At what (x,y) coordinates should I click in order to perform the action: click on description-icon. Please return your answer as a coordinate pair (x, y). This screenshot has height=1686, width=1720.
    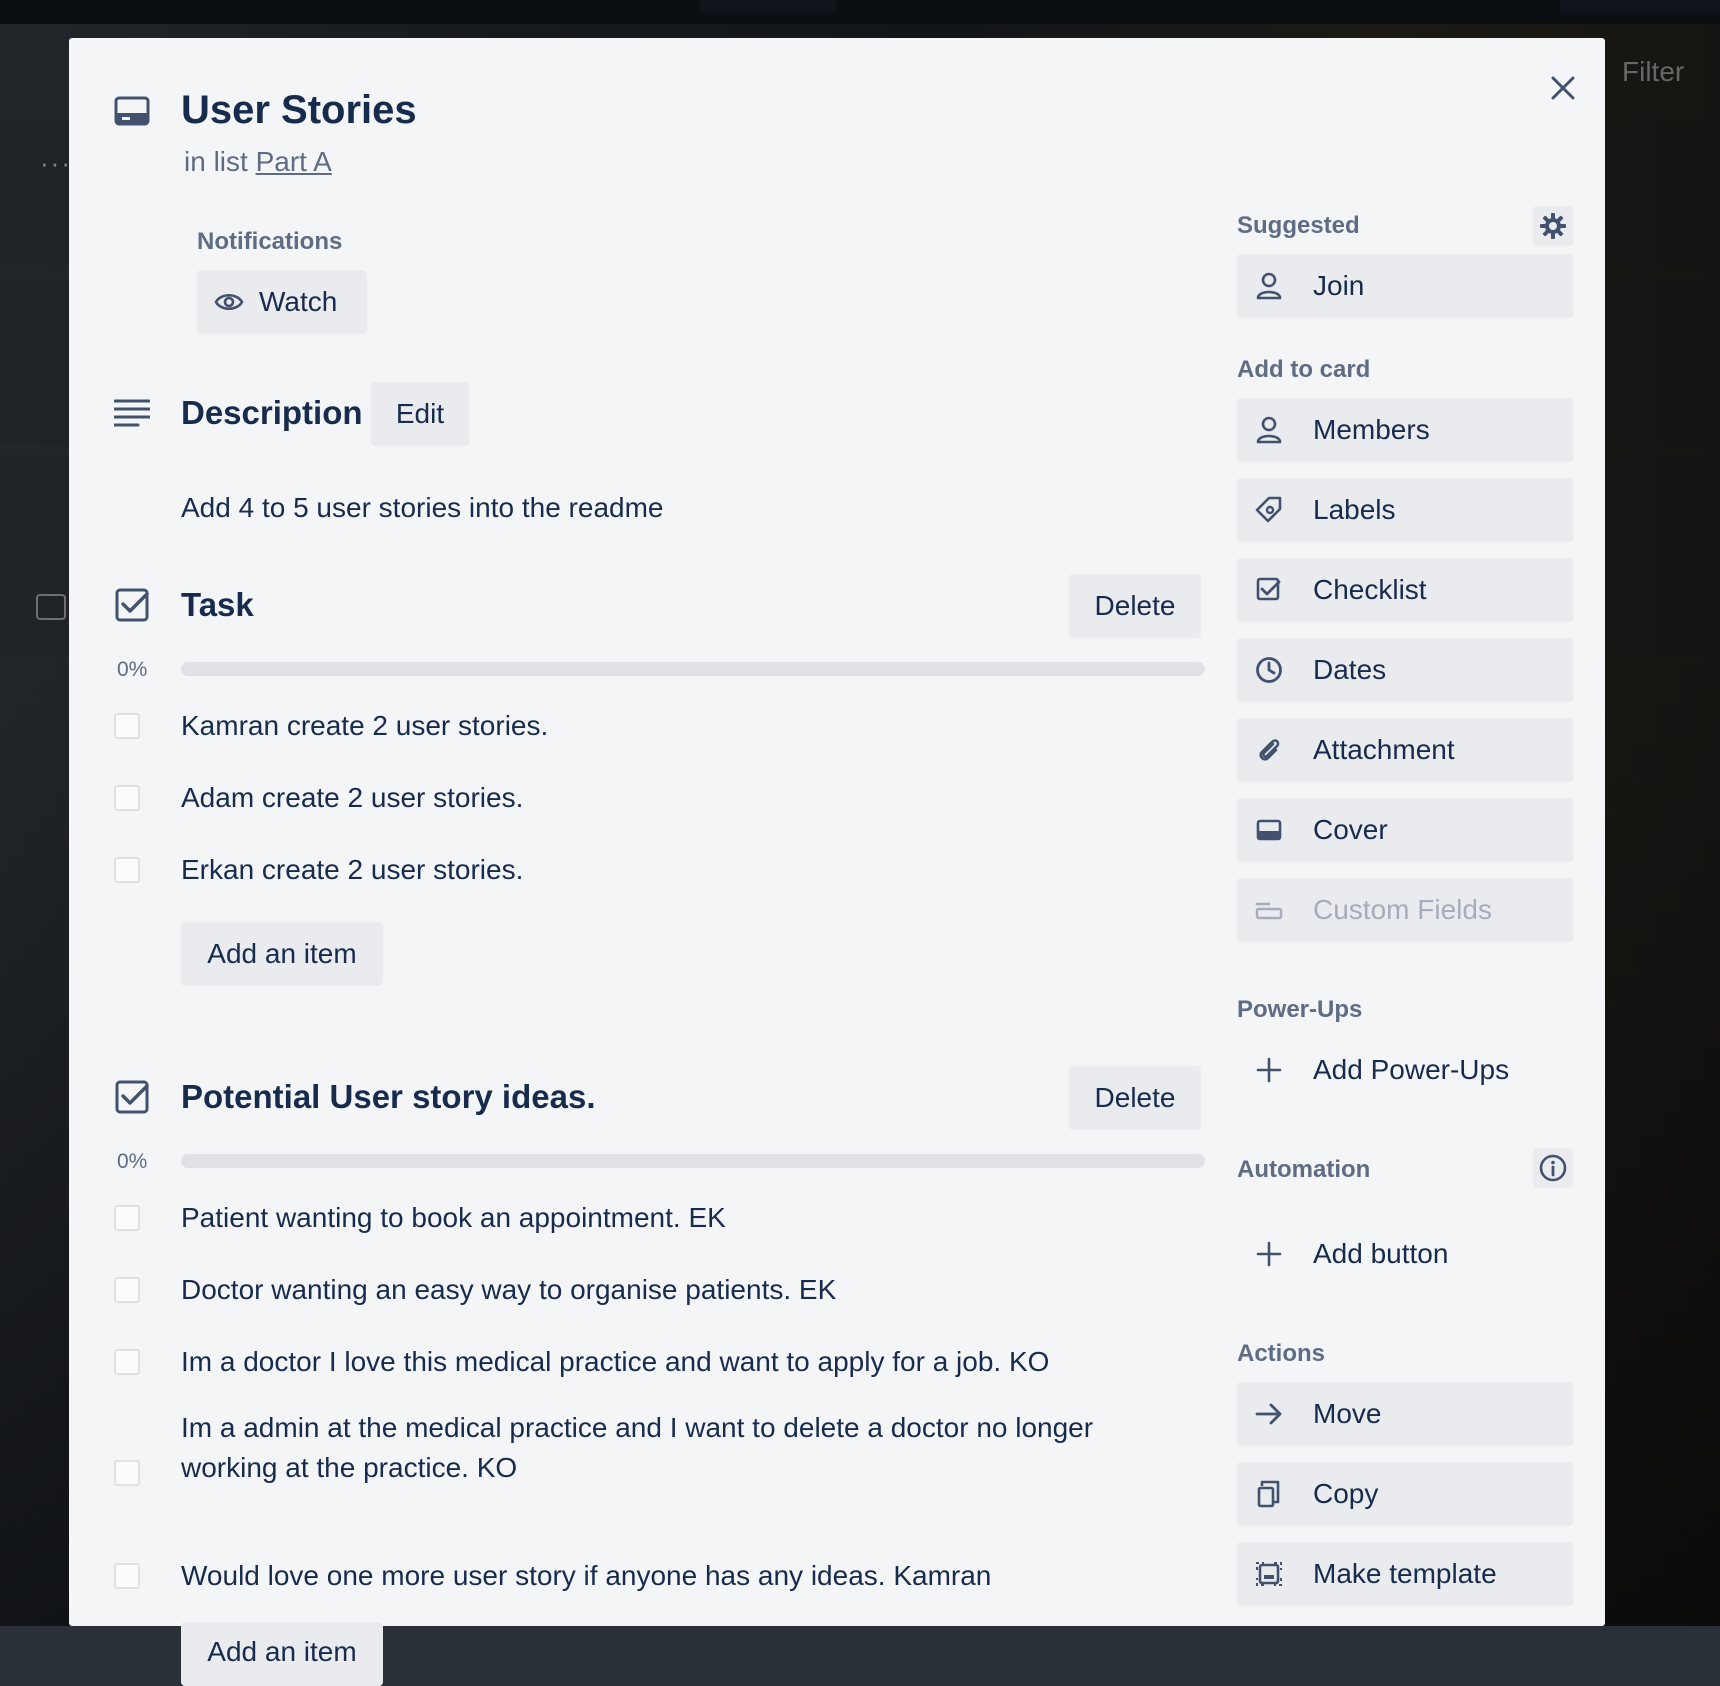
    Looking at the image, I should click on (132, 413).